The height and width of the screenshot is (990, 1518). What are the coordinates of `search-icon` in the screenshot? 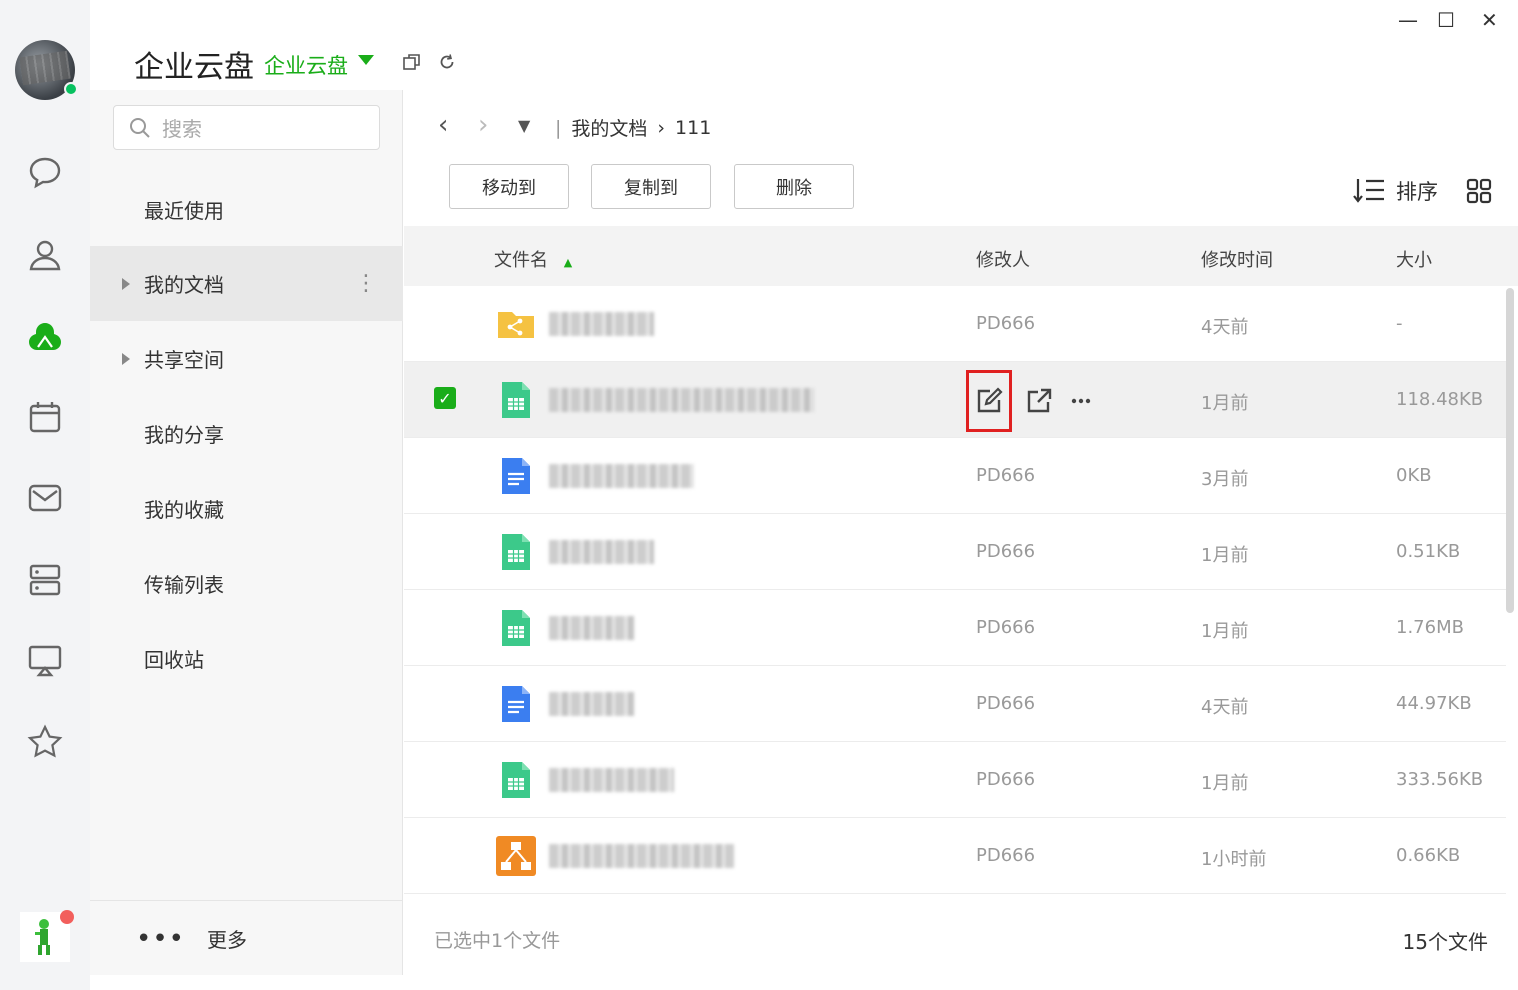 It's located at (140, 127).